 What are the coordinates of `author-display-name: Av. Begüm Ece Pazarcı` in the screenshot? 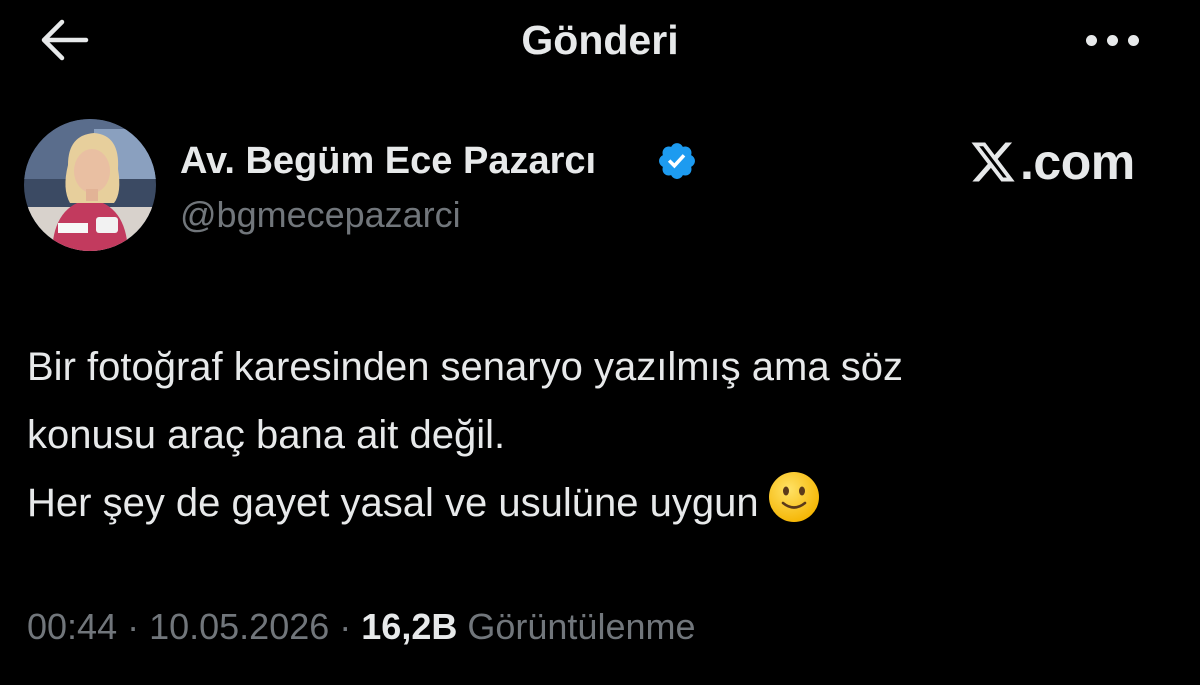 It's located at (388, 161).